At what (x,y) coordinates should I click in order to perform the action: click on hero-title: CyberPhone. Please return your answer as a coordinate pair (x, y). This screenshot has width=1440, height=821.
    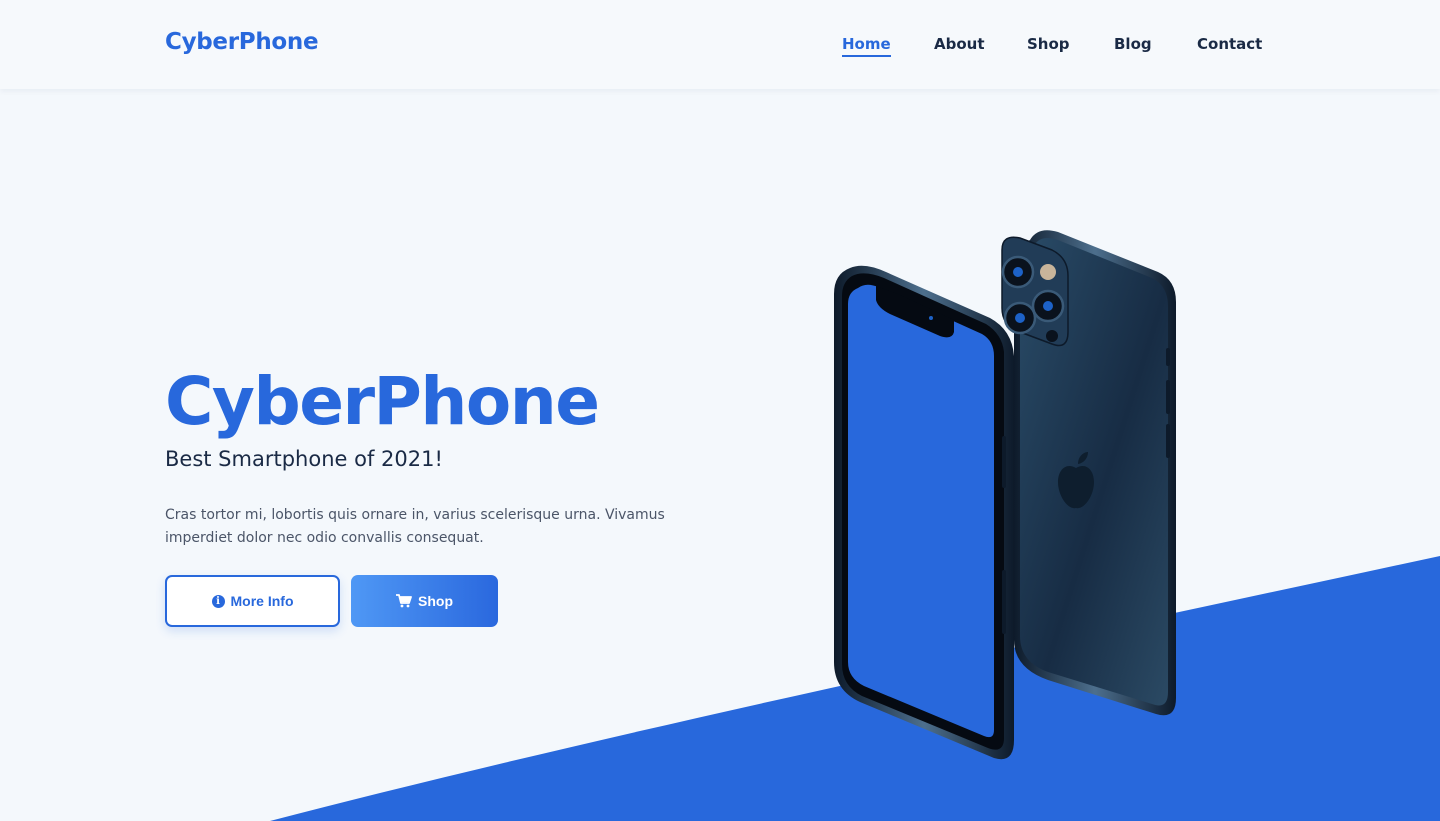
    Looking at the image, I should click on (382, 401).